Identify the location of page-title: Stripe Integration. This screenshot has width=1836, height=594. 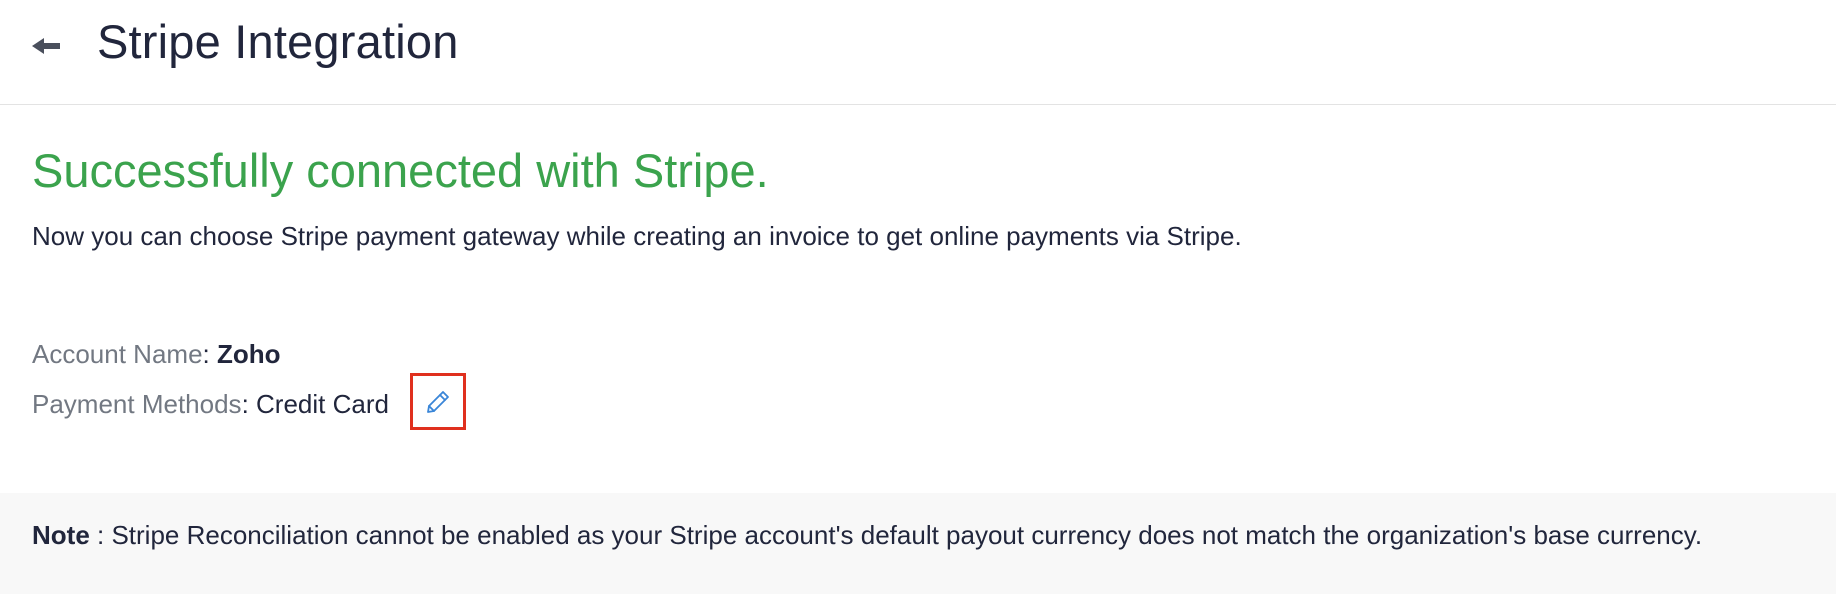
(278, 41).